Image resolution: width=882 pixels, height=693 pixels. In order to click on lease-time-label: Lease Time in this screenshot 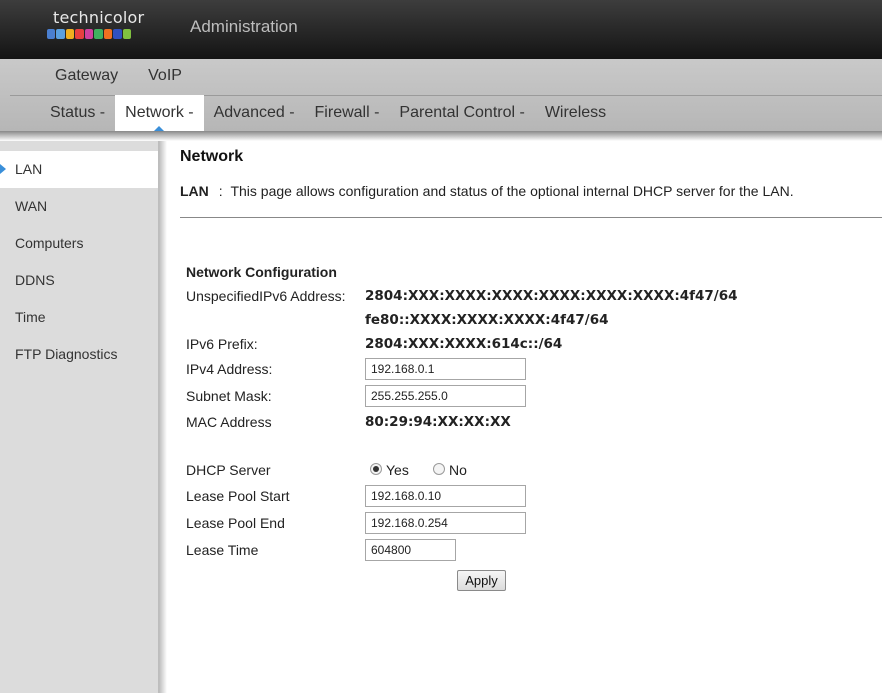, I will do `click(222, 550)`.